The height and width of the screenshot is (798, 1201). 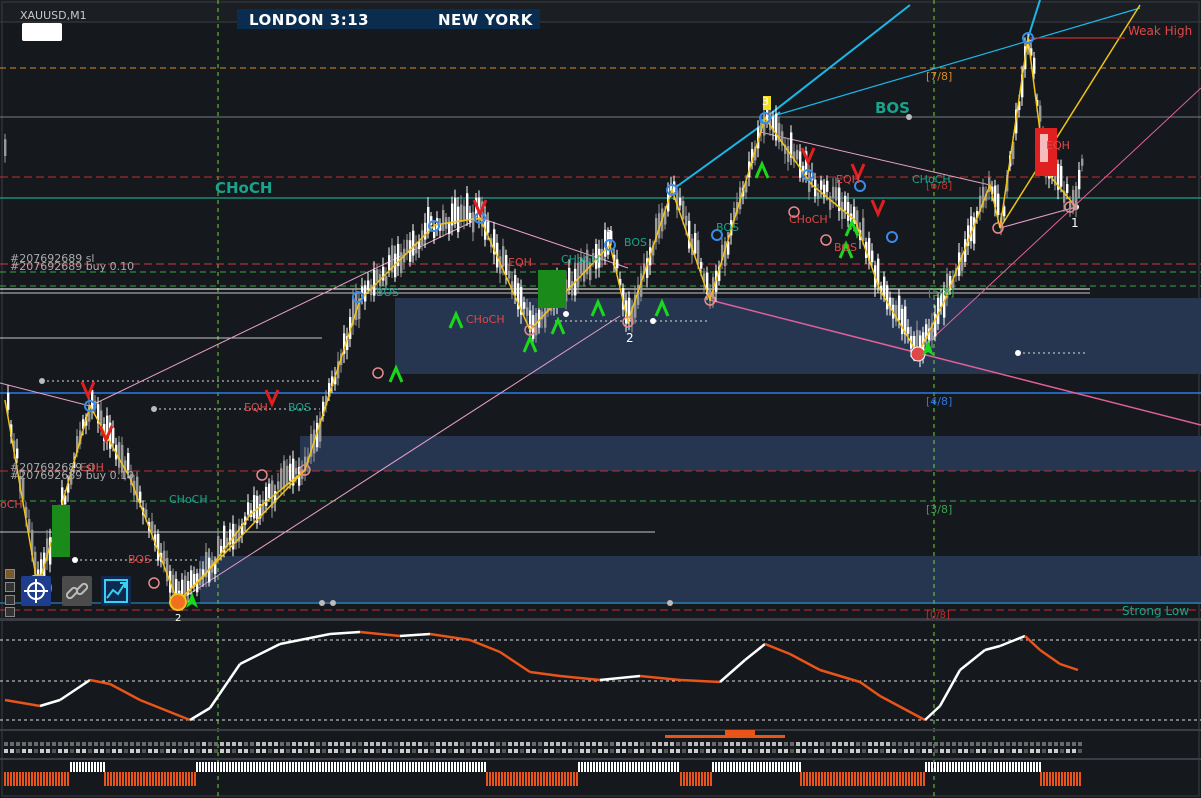 I want to click on session-new-york: NEW YORK, so click(x=485, y=20).